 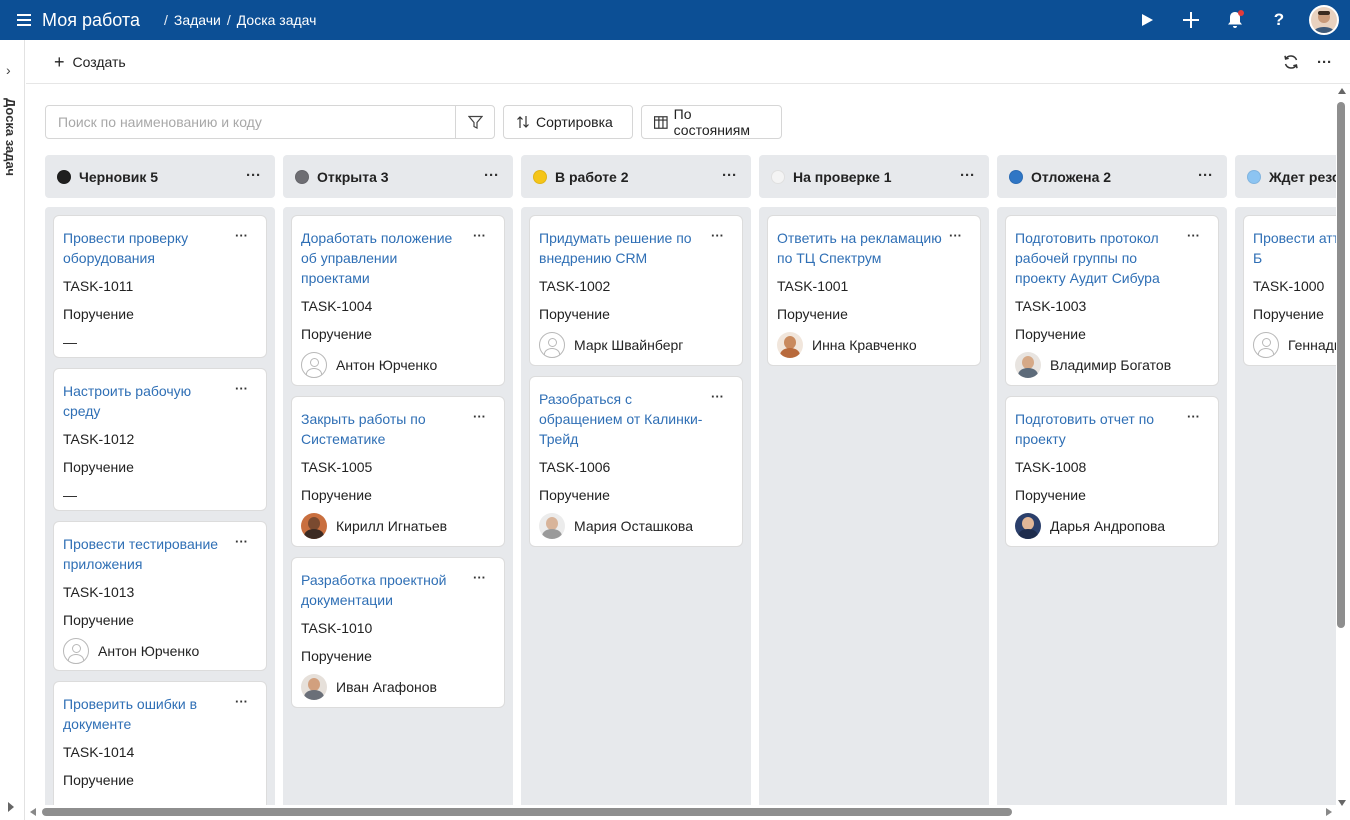 I want to click on card-code: TASK-1003, so click(x=1051, y=306).